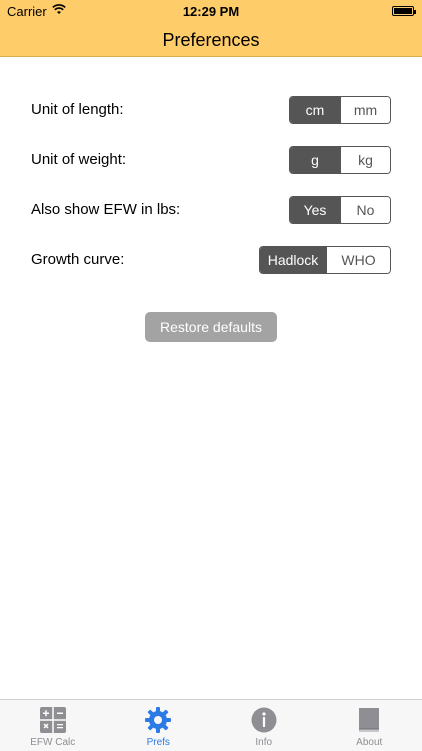  Describe the element at coordinates (264, 742) in the screenshot. I see `tab-label-info: Info` at that location.